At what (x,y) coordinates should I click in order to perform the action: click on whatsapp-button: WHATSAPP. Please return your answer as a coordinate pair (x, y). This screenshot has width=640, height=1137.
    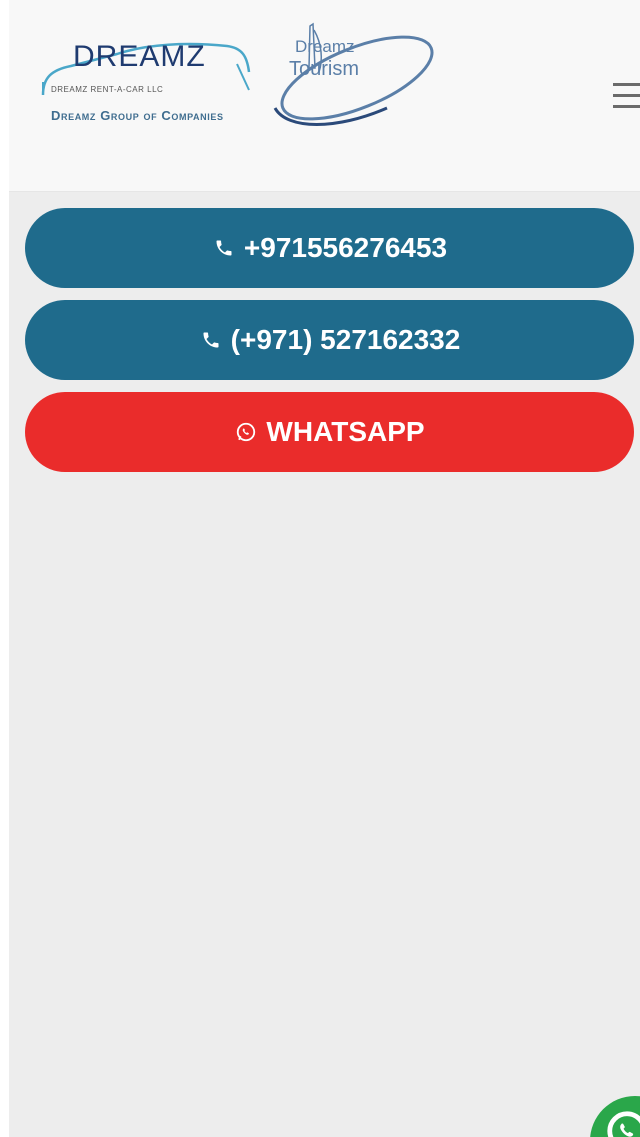
    Looking at the image, I should click on (329, 432).